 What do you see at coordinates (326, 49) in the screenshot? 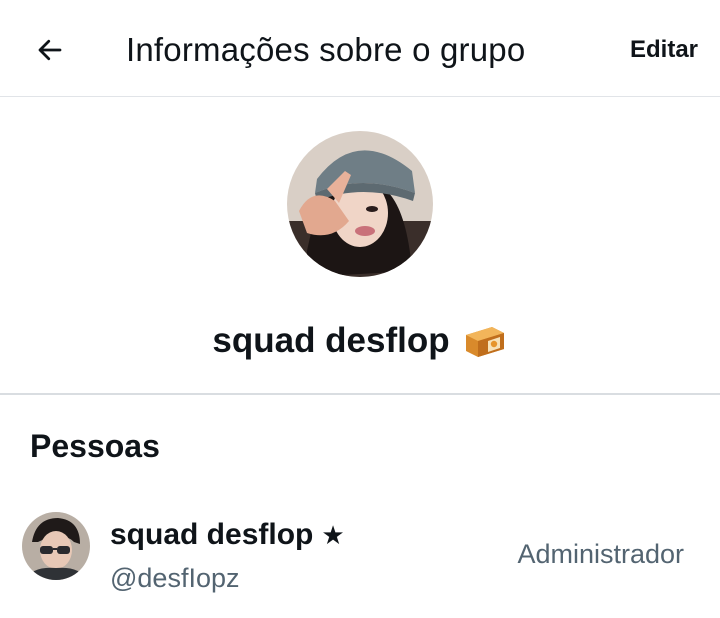
I see `page-title: Informações sobre o grupo` at bounding box center [326, 49].